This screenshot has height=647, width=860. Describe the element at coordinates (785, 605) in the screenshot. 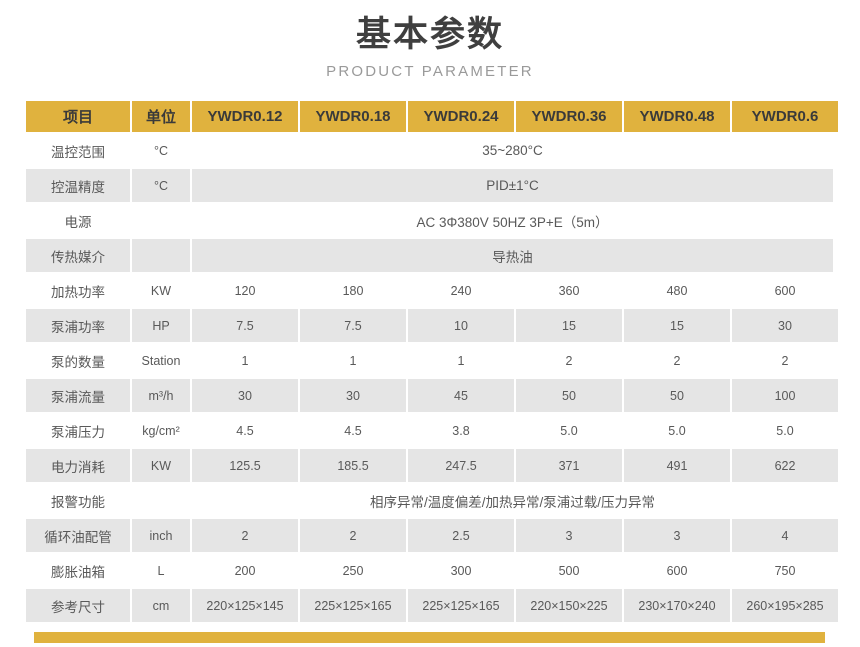

I see `row-value-cell: 260×195×285` at that location.